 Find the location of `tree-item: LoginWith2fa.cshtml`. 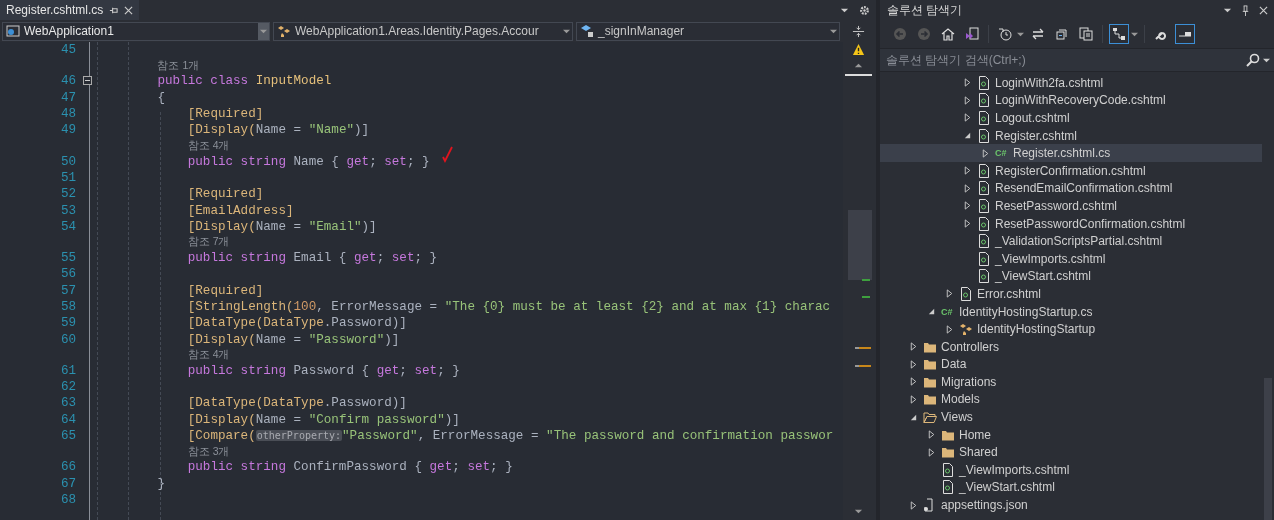

tree-item: LoginWith2fa.cshtml is located at coordinates (1071, 83).